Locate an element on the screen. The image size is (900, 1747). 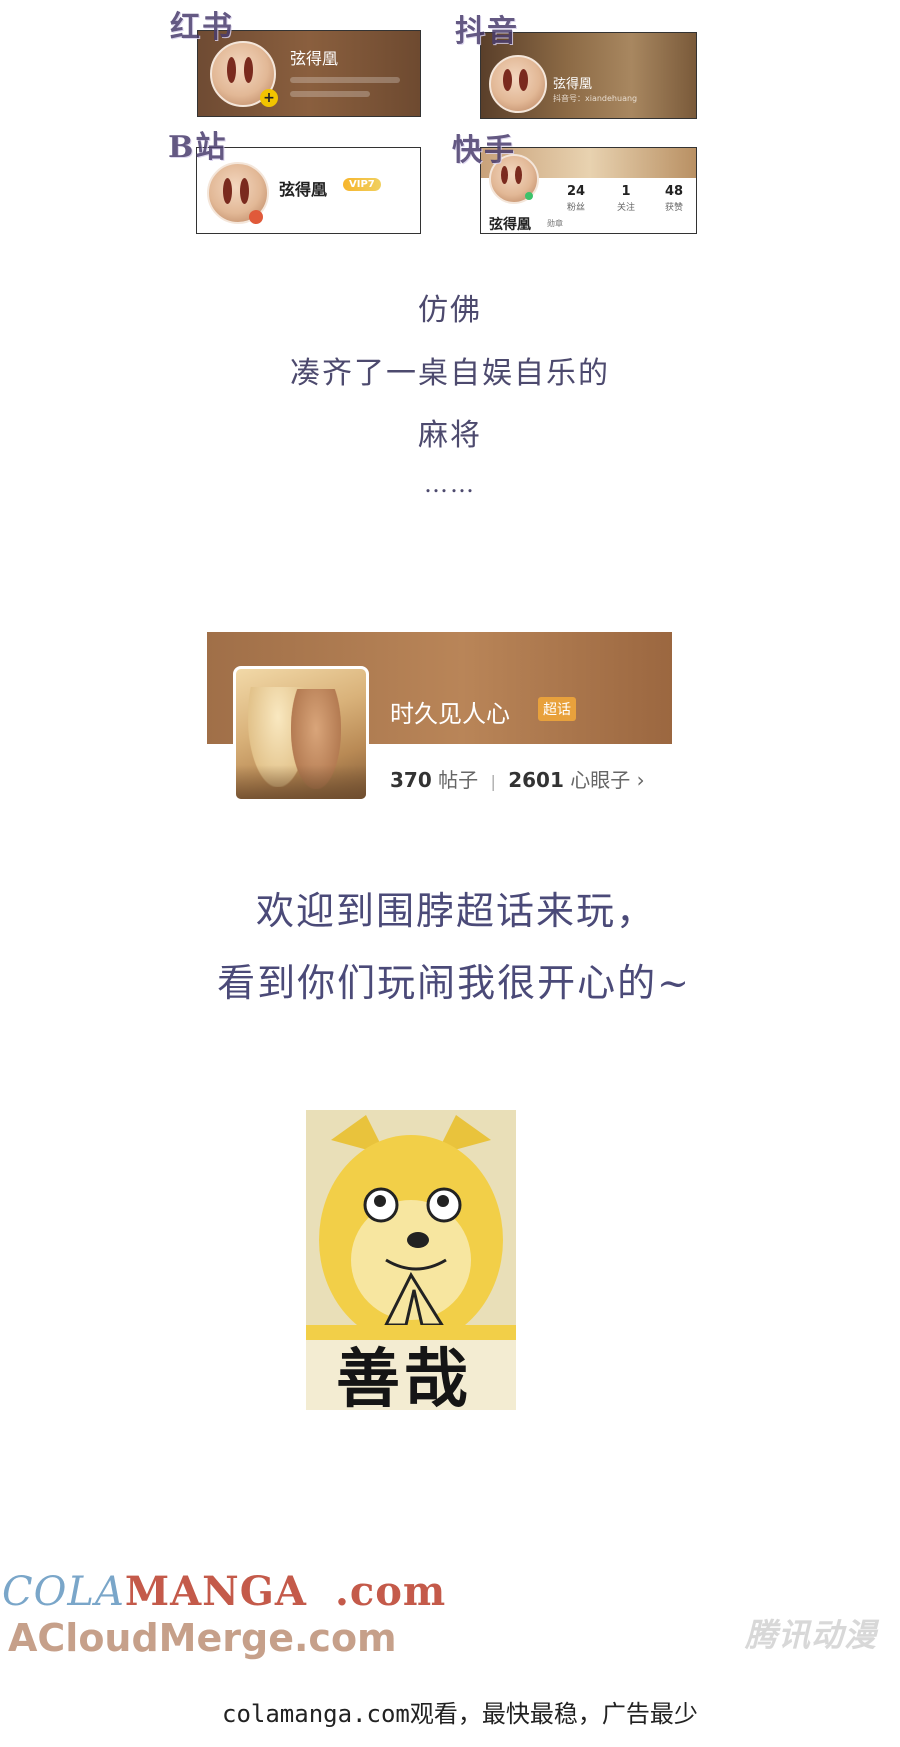
super-topic-badge: 超话 is located at coordinates (557, 709).